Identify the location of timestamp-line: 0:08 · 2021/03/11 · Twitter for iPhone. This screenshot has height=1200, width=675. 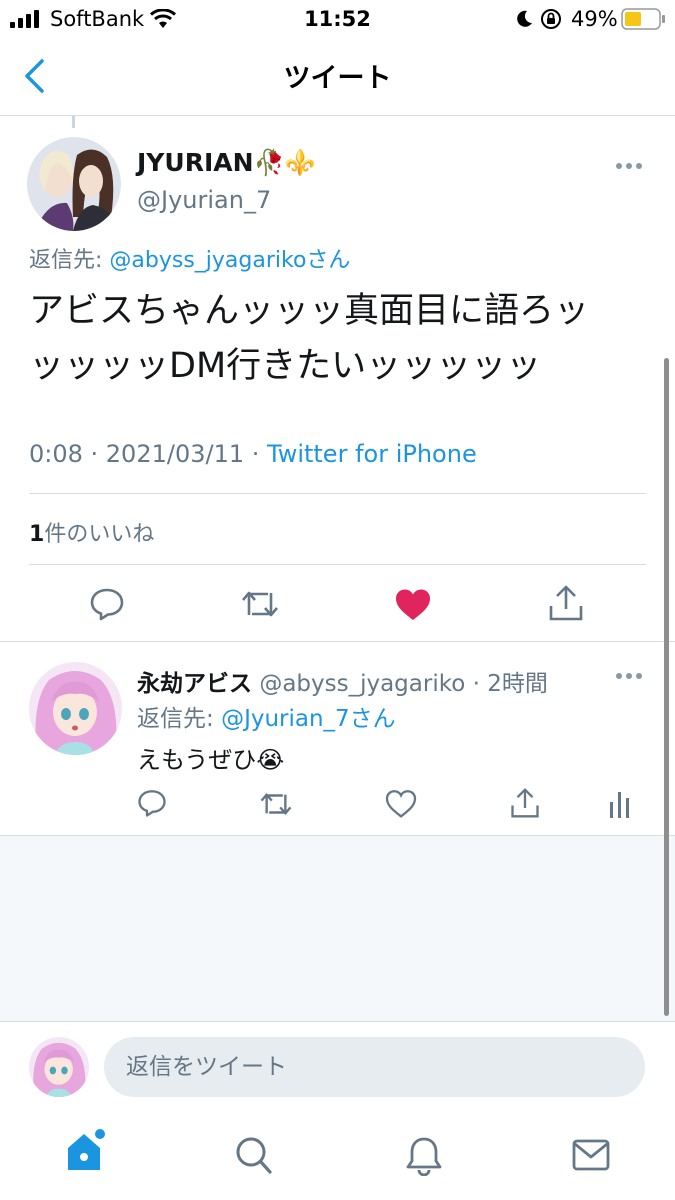
(253, 454).